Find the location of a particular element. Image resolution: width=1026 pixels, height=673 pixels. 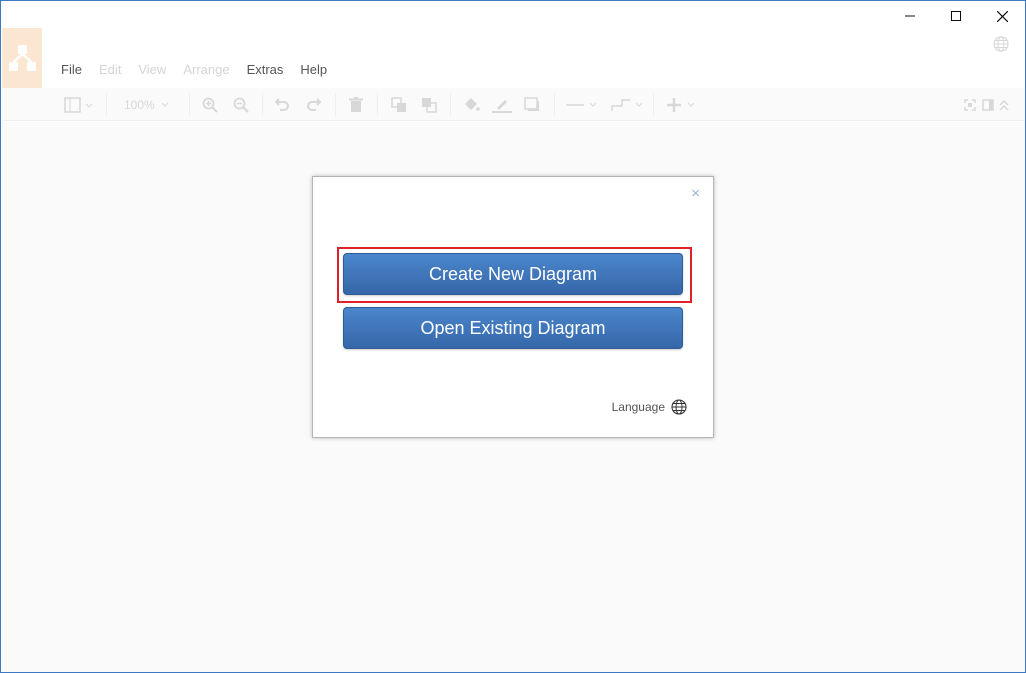

create-new-diagram-label: Create New Diagram is located at coordinates (513, 273).